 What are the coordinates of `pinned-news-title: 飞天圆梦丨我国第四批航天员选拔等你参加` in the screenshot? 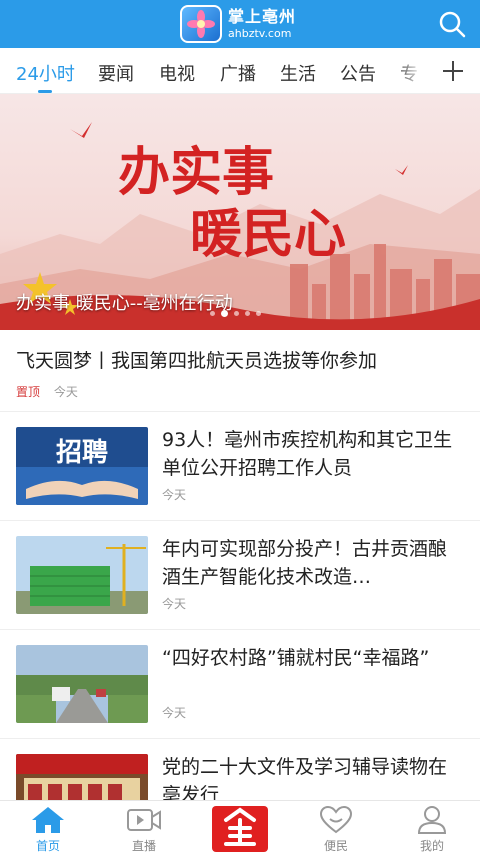 It's located at (197, 361).